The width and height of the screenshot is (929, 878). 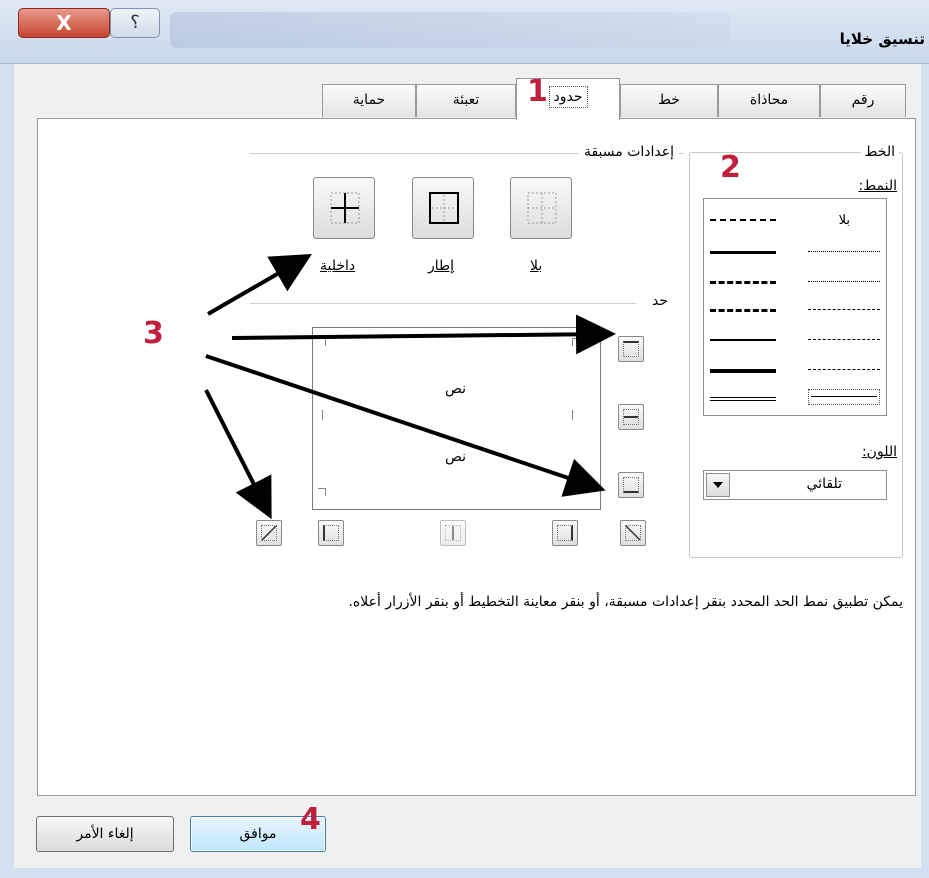 What do you see at coordinates (844, 397) in the screenshot?
I see `line-style-thin-selected` at bounding box center [844, 397].